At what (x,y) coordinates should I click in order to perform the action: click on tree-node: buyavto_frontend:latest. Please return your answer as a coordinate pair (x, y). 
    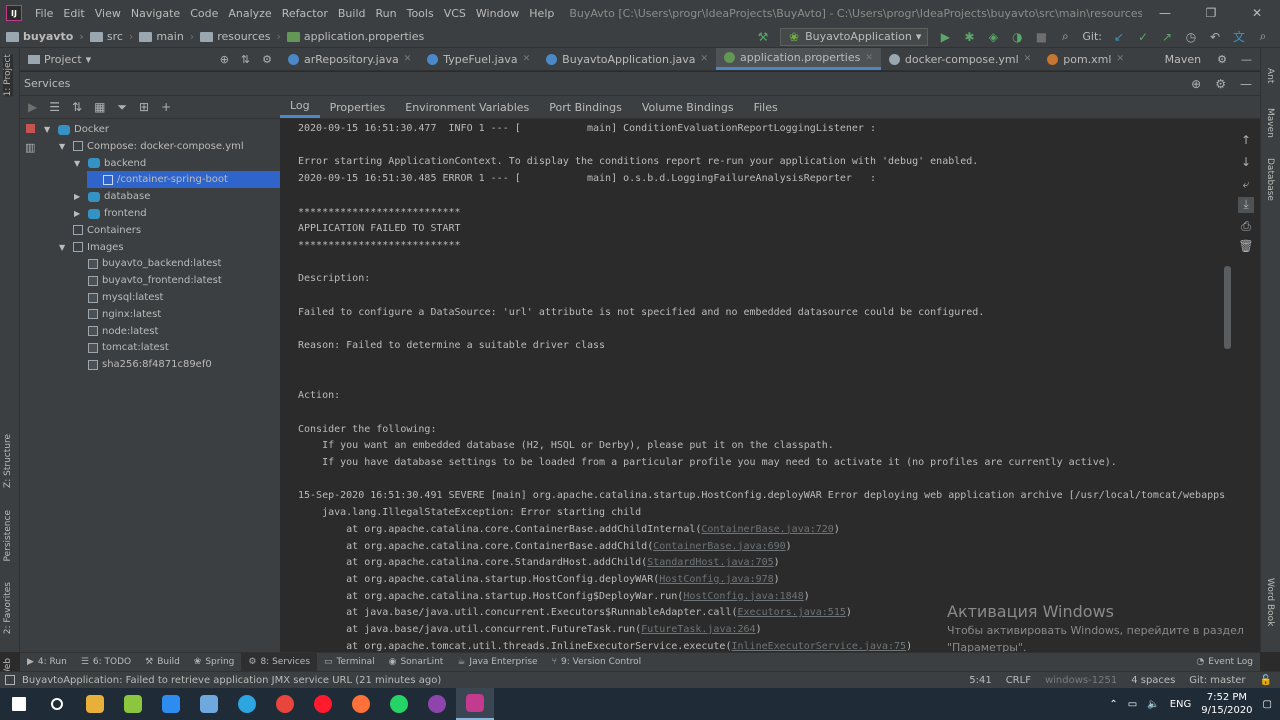
    Looking at the image, I should click on (176, 280).